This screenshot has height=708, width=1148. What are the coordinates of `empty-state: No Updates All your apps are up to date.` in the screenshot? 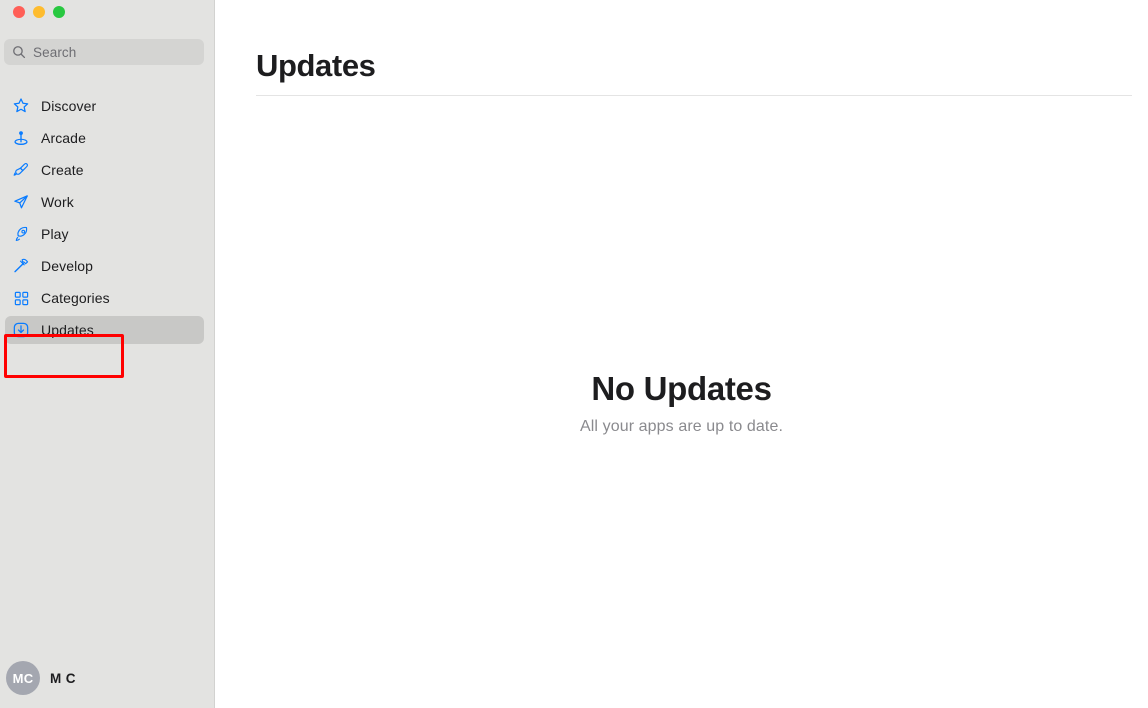 It's located at (681, 402).